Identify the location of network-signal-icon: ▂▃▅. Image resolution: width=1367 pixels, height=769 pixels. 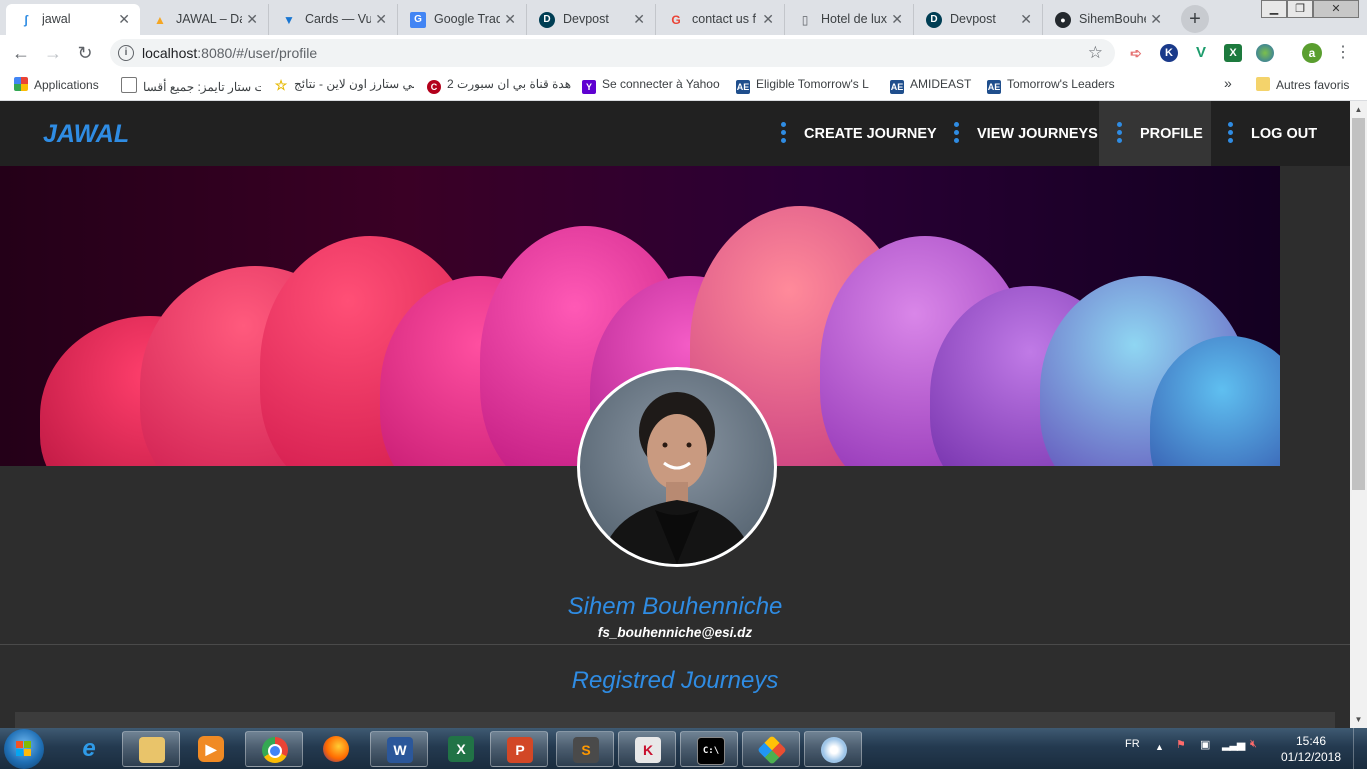
(1233, 744).